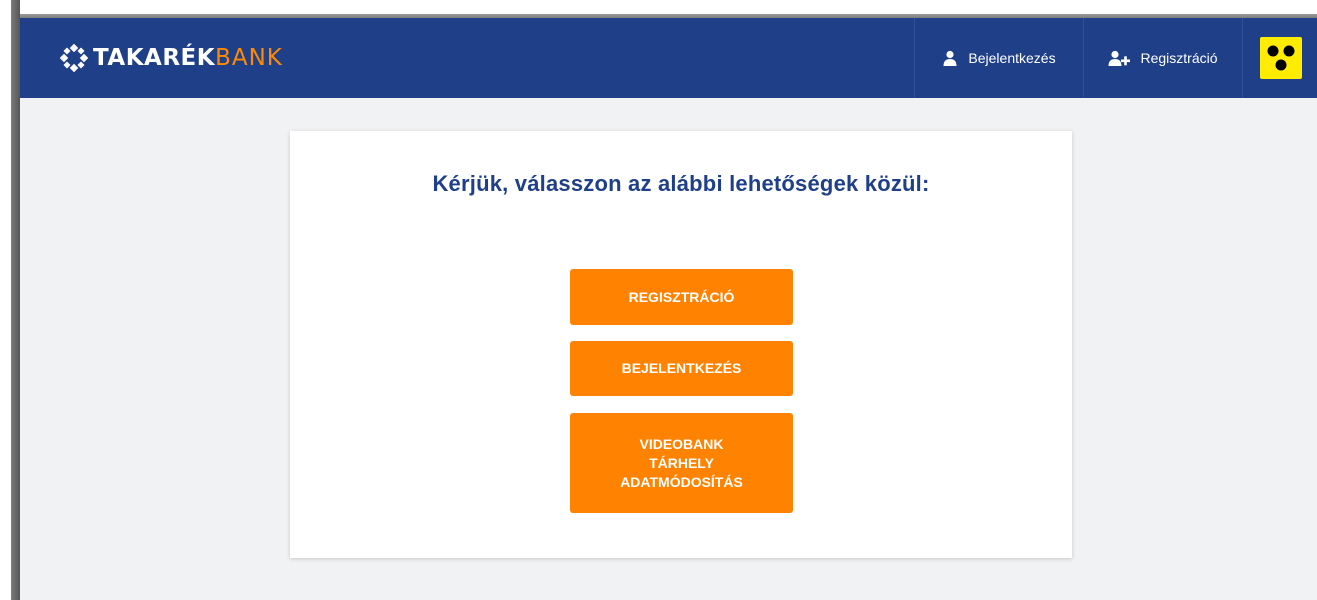 The width and height of the screenshot is (1317, 600). What do you see at coordinates (74, 58) in the screenshot?
I see `takarek-flower-logo-icon` at bounding box center [74, 58].